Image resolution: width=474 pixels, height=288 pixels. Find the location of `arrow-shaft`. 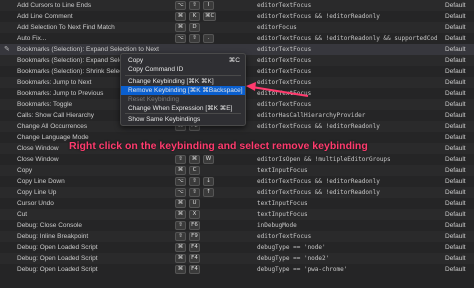

arrow-shaft is located at coordinates (280, 91).